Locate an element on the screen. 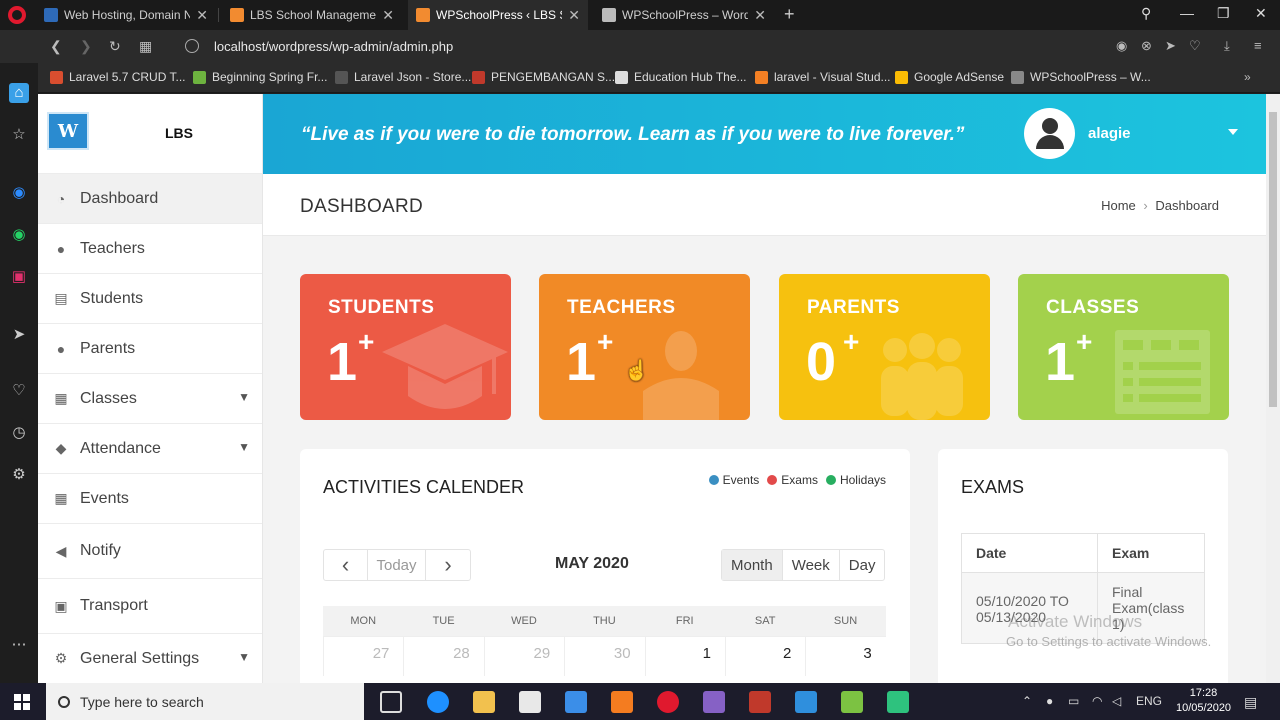 The image size is (1280, 720). microphone-icon: ● is located at coordinates (1049, 701).